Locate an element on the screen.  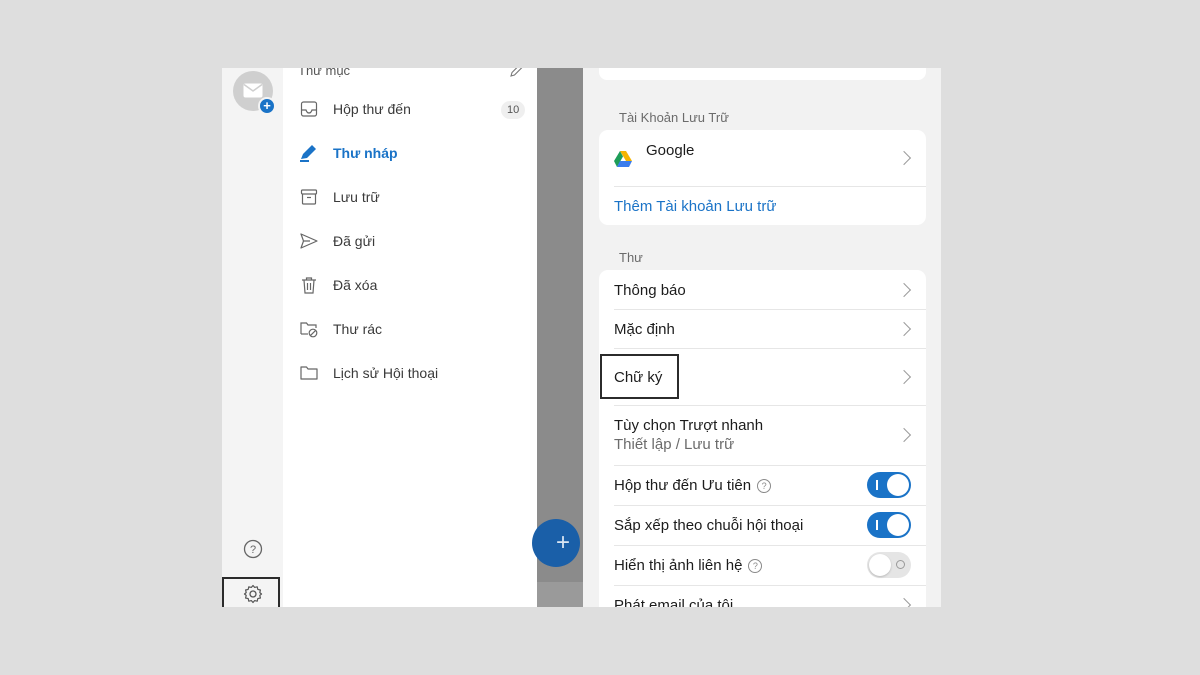
folder-label: Đã xóa is located at coordinates (355, 285).